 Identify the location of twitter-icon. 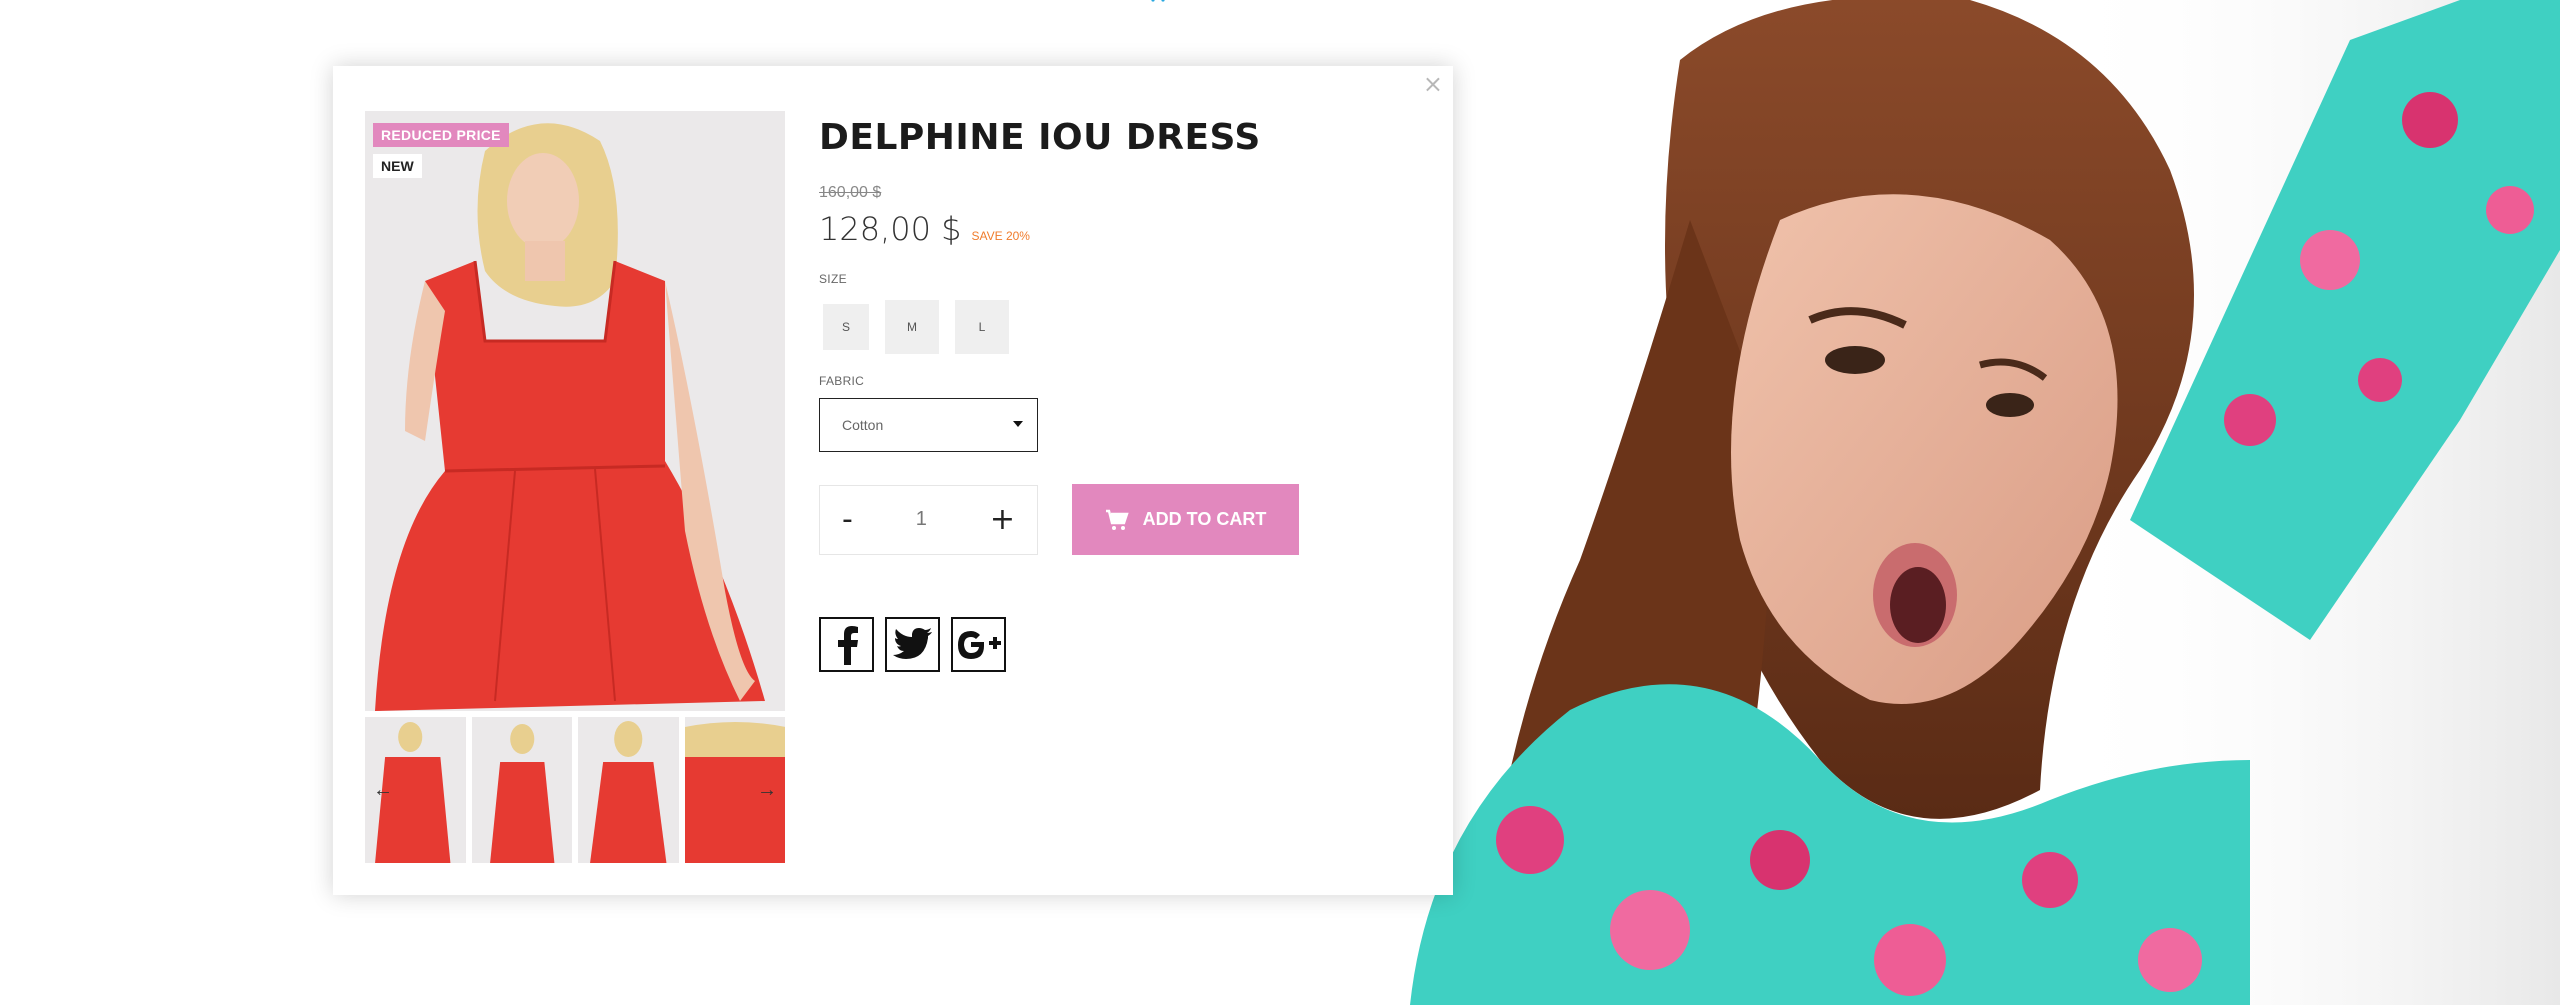
(912, 643).